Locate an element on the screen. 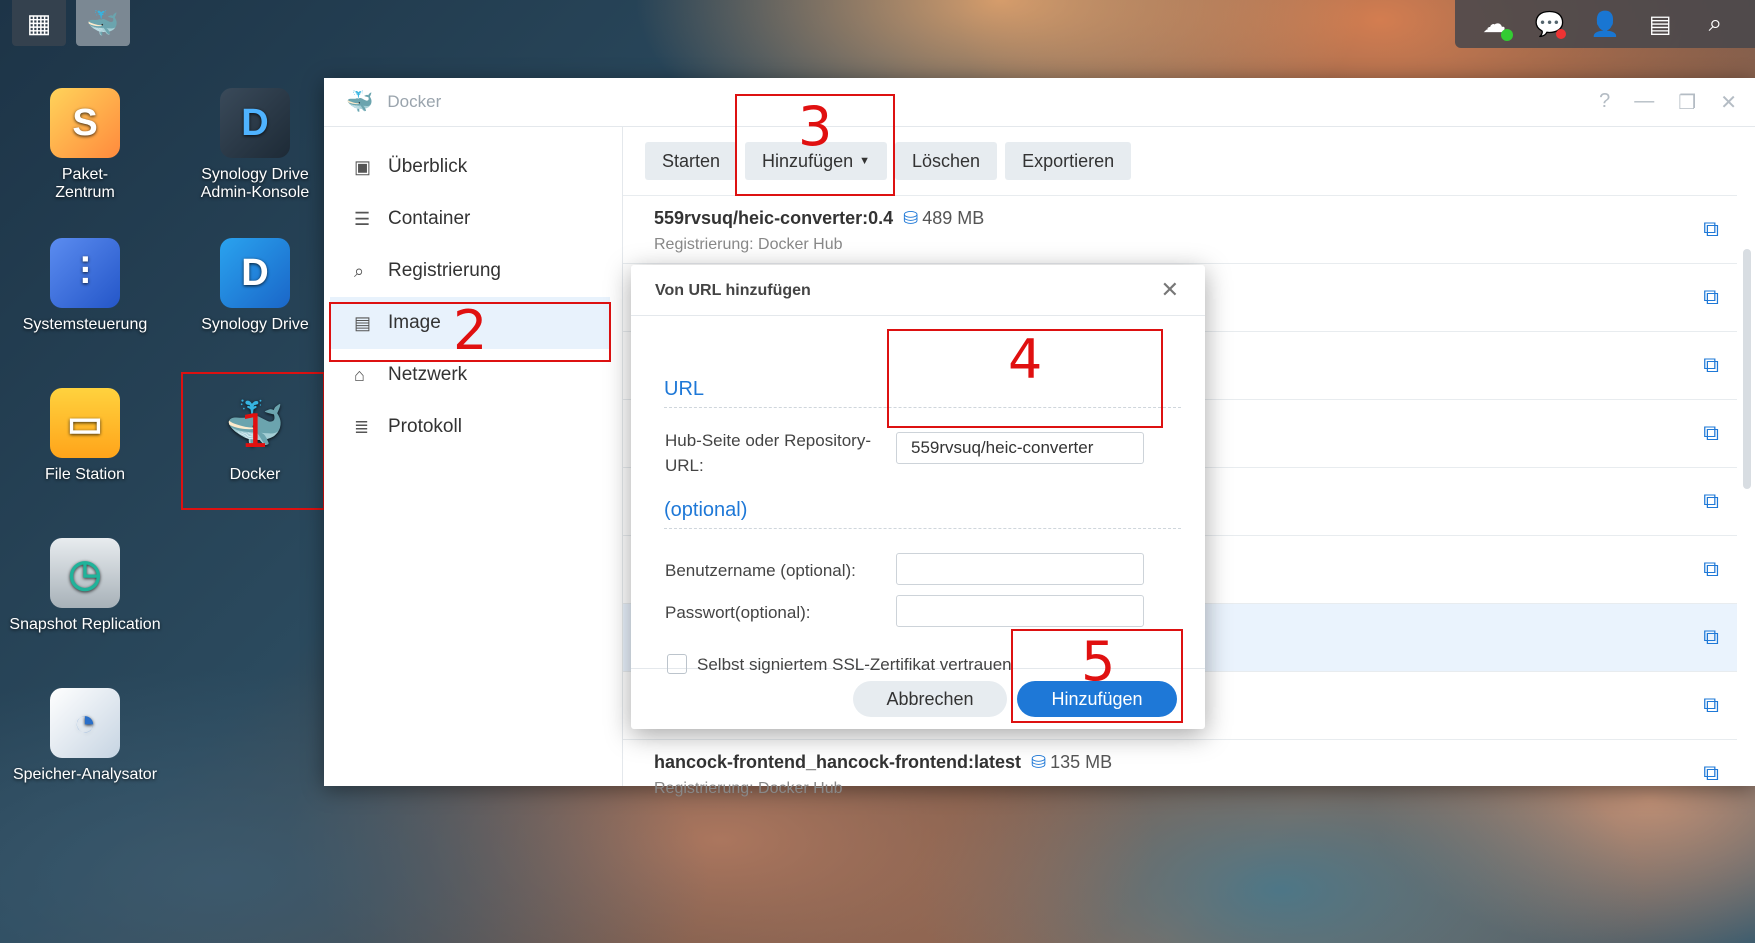 The image size is (1755, 943). network-icon: ⌂ is located at coordinates (359, 374).